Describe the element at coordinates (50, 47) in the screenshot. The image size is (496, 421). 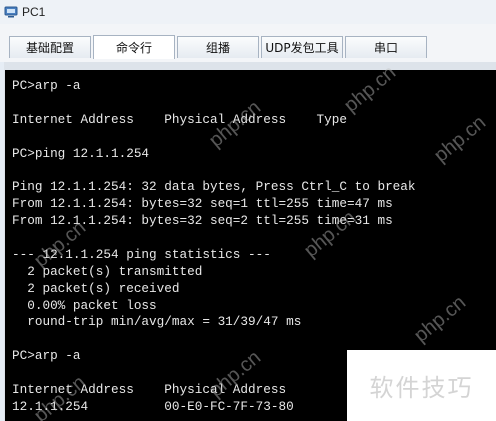
I see `tab-basic-config: 基础配置` at that location.